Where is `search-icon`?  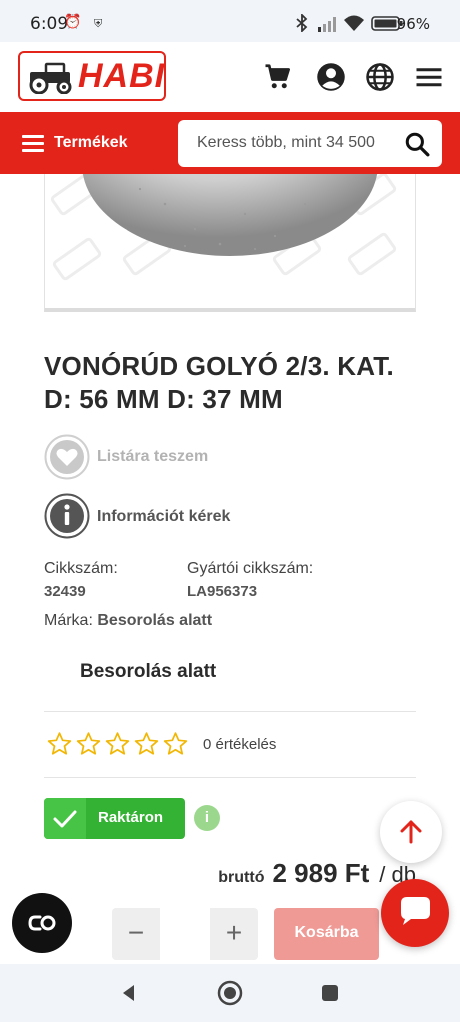 search-icon is located at coordinates (417, 144).